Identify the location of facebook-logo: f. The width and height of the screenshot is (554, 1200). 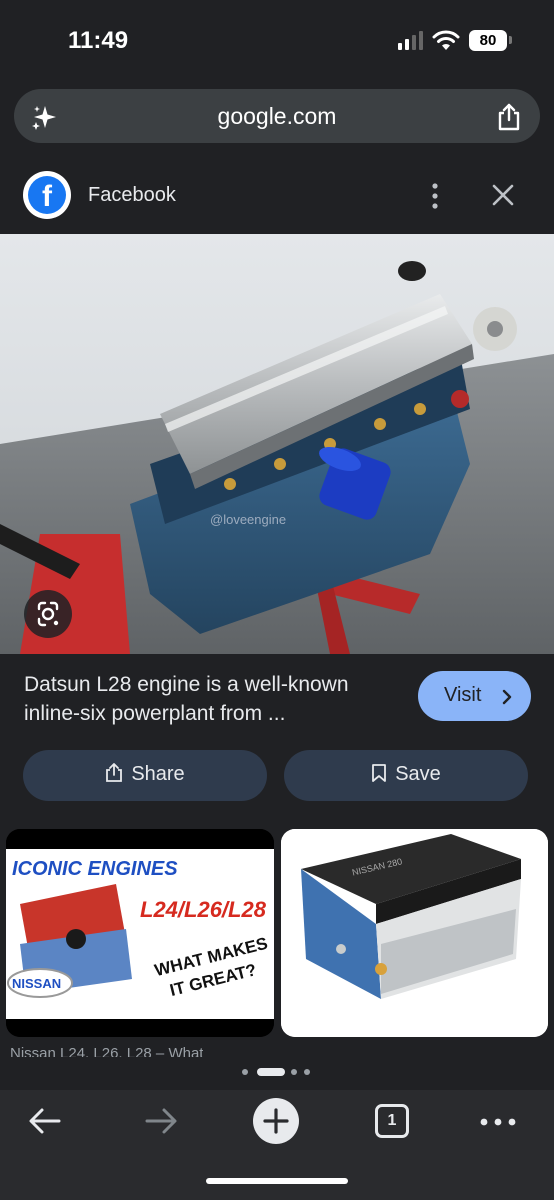
(47, 195).